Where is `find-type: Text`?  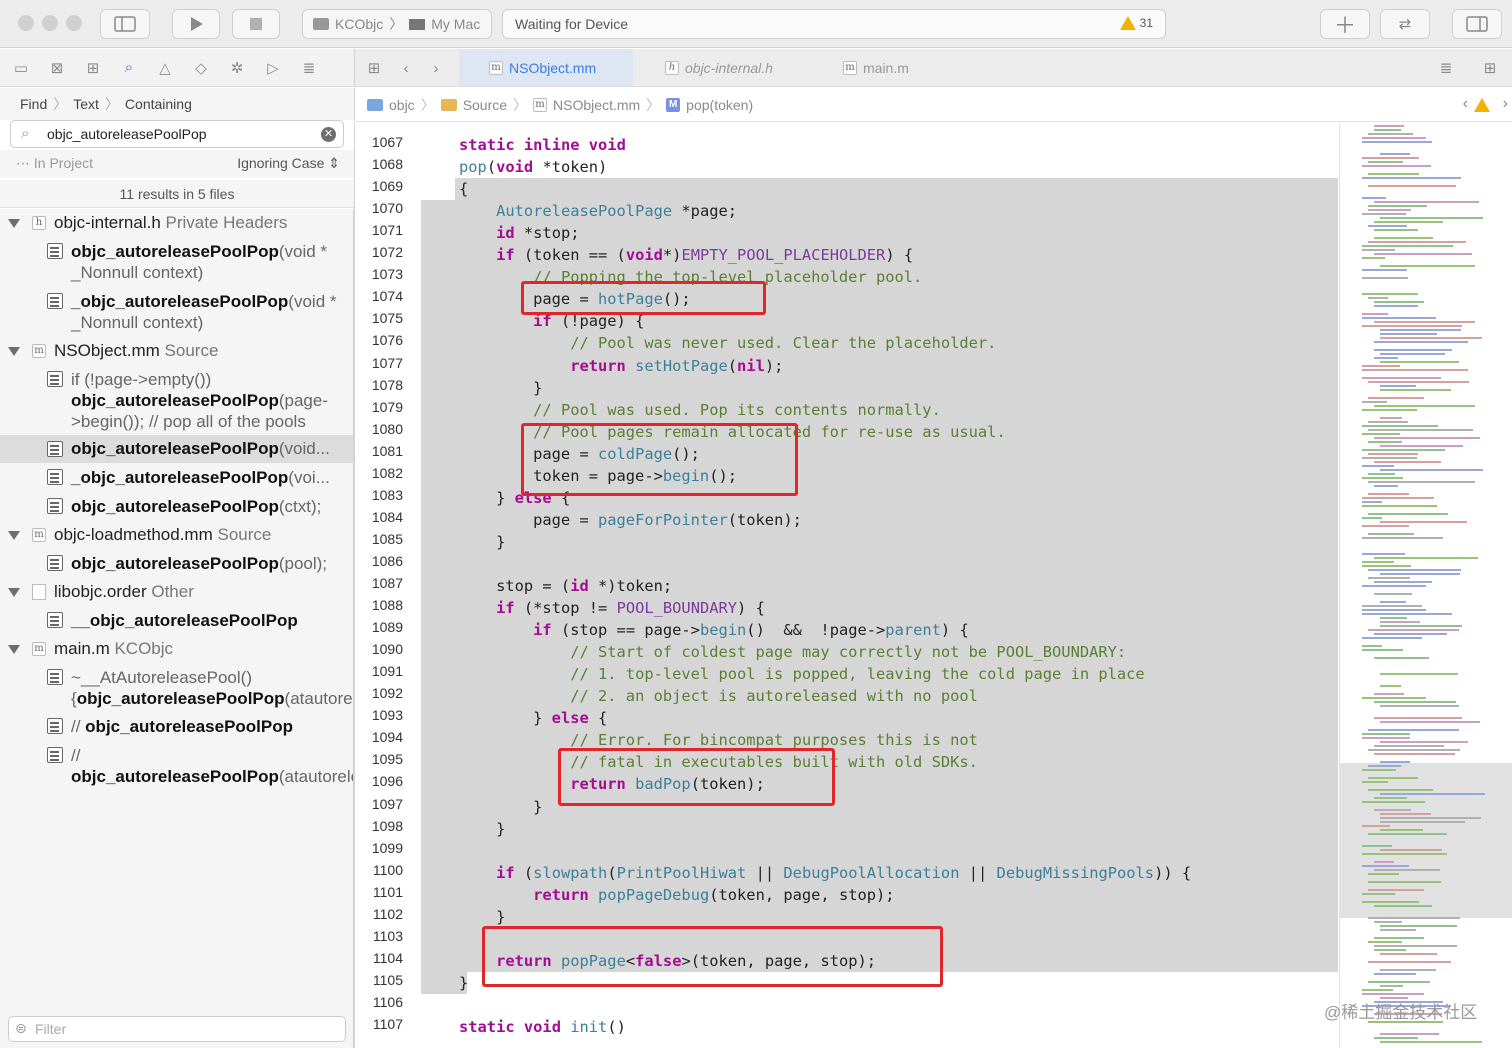 find-type: Text is located at coordinates (86, 104).